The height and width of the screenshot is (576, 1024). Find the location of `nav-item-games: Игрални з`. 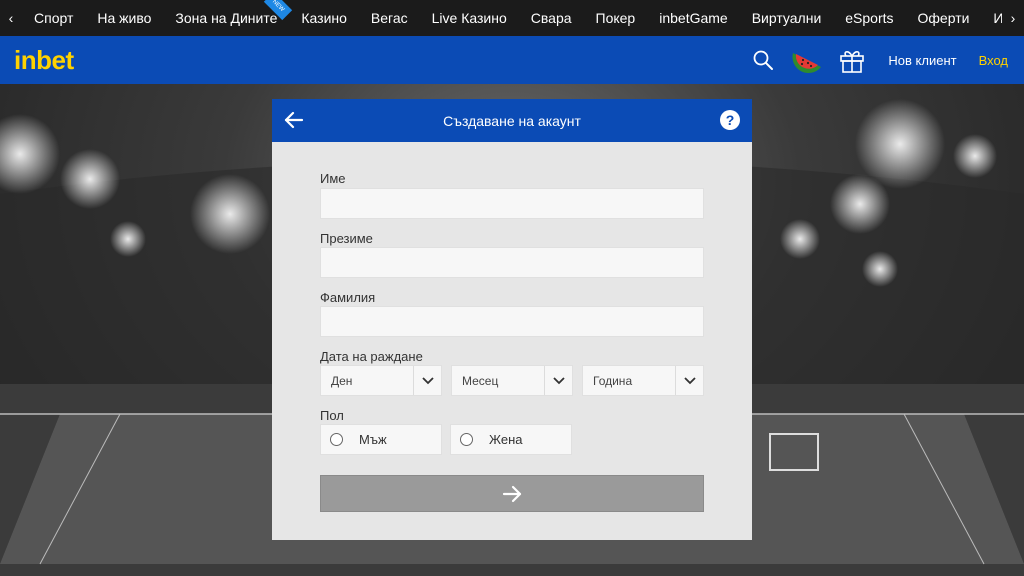

nav-item-games: Игрални з is located at coordinates (991, 18).